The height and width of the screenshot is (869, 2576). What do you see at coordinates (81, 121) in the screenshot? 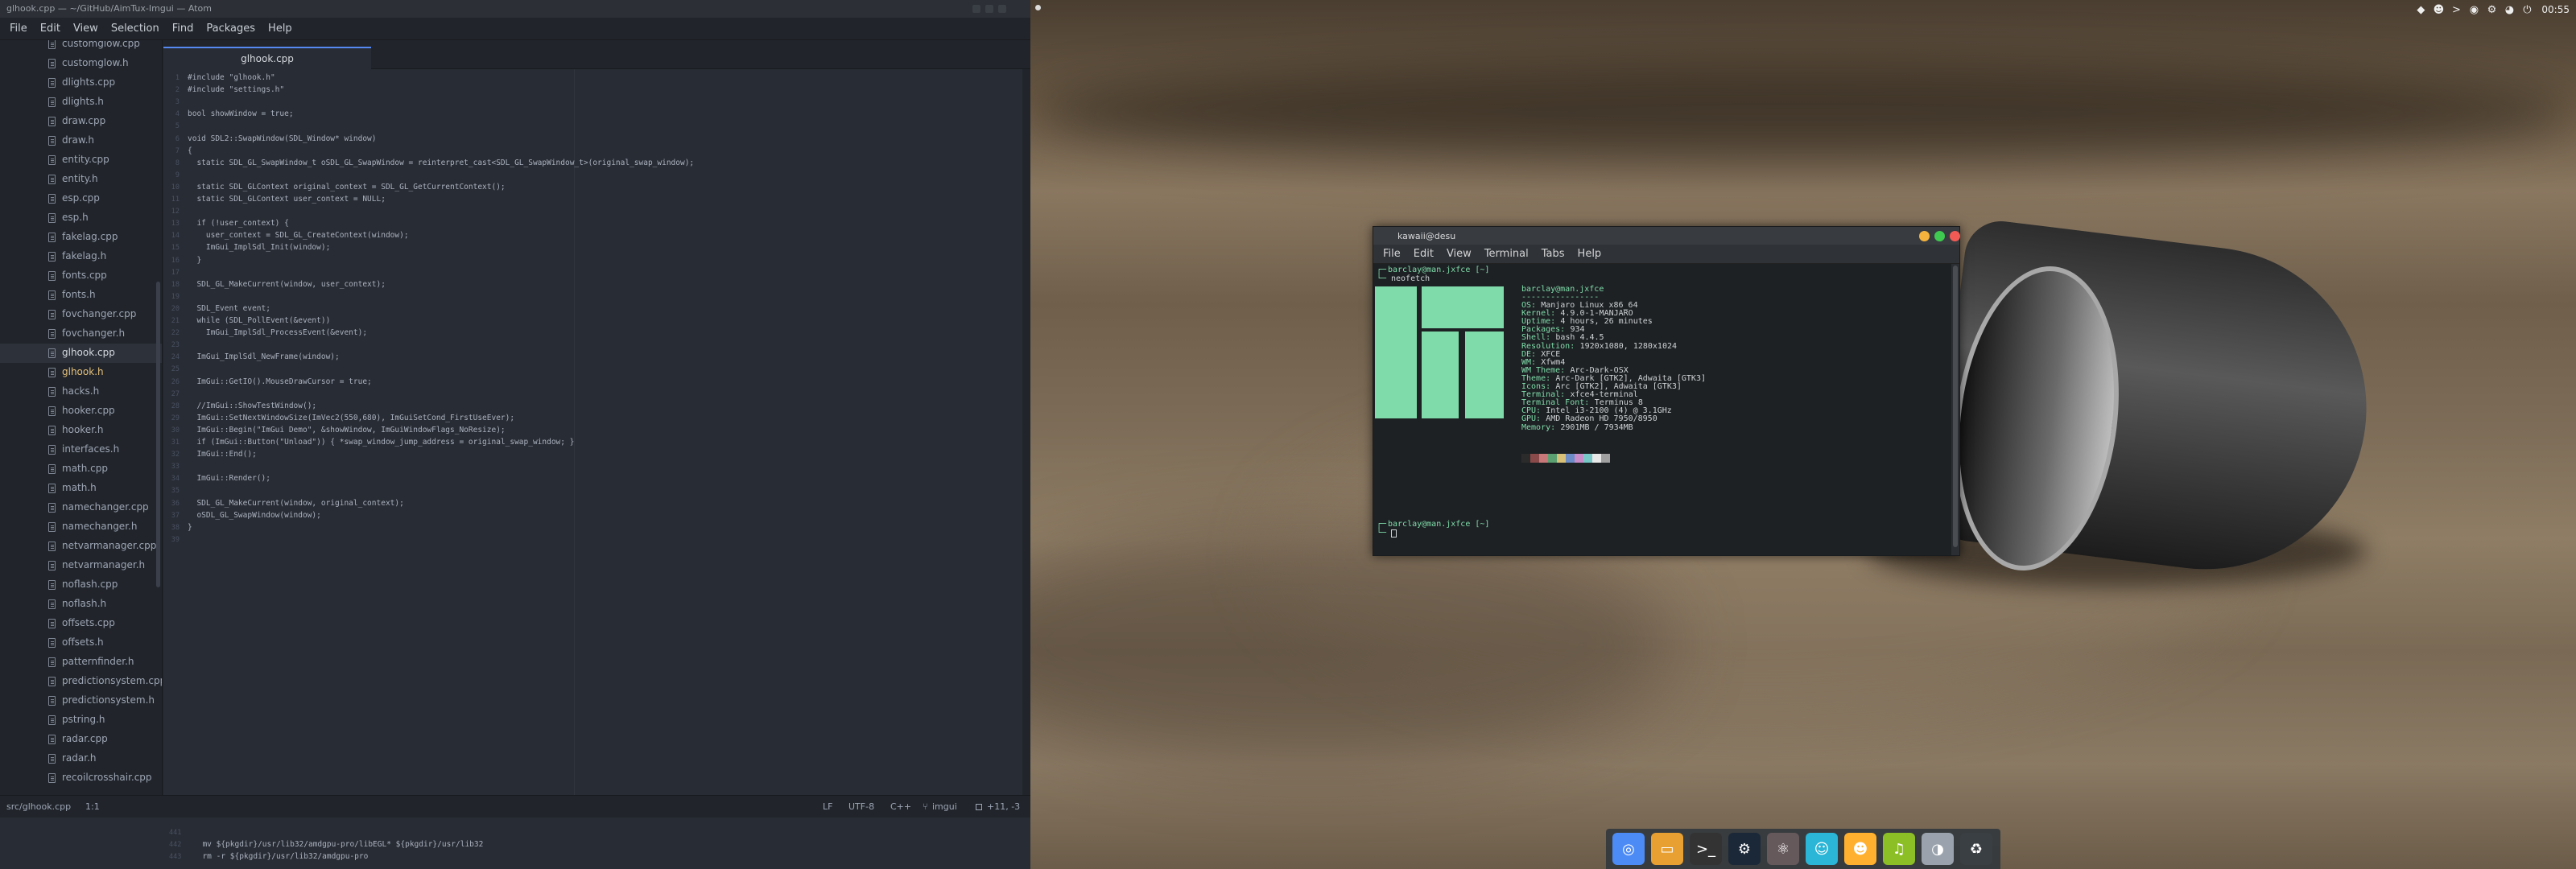
I see `tree-item: draw.cpp` at bounding box center [81, 121].